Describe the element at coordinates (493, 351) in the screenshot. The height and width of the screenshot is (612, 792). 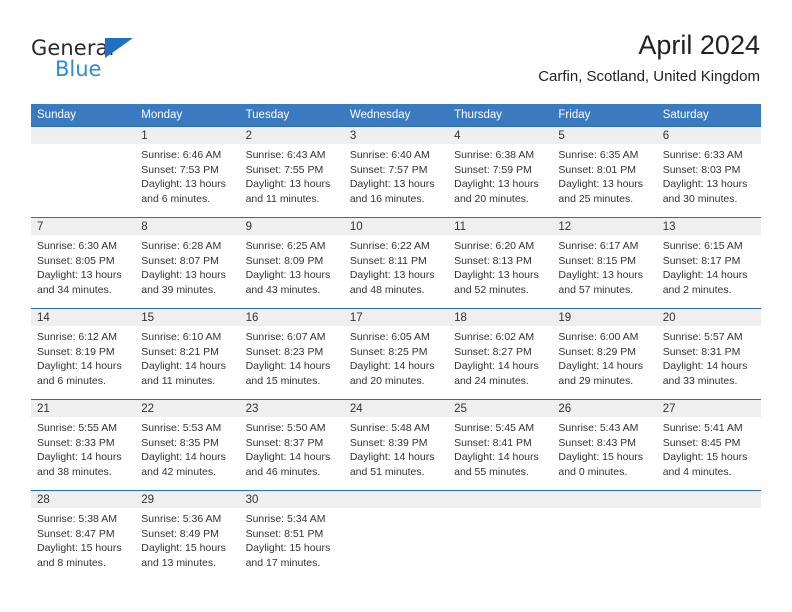
I see `sunset-text: Sunset: 8:27 PM` at that location.